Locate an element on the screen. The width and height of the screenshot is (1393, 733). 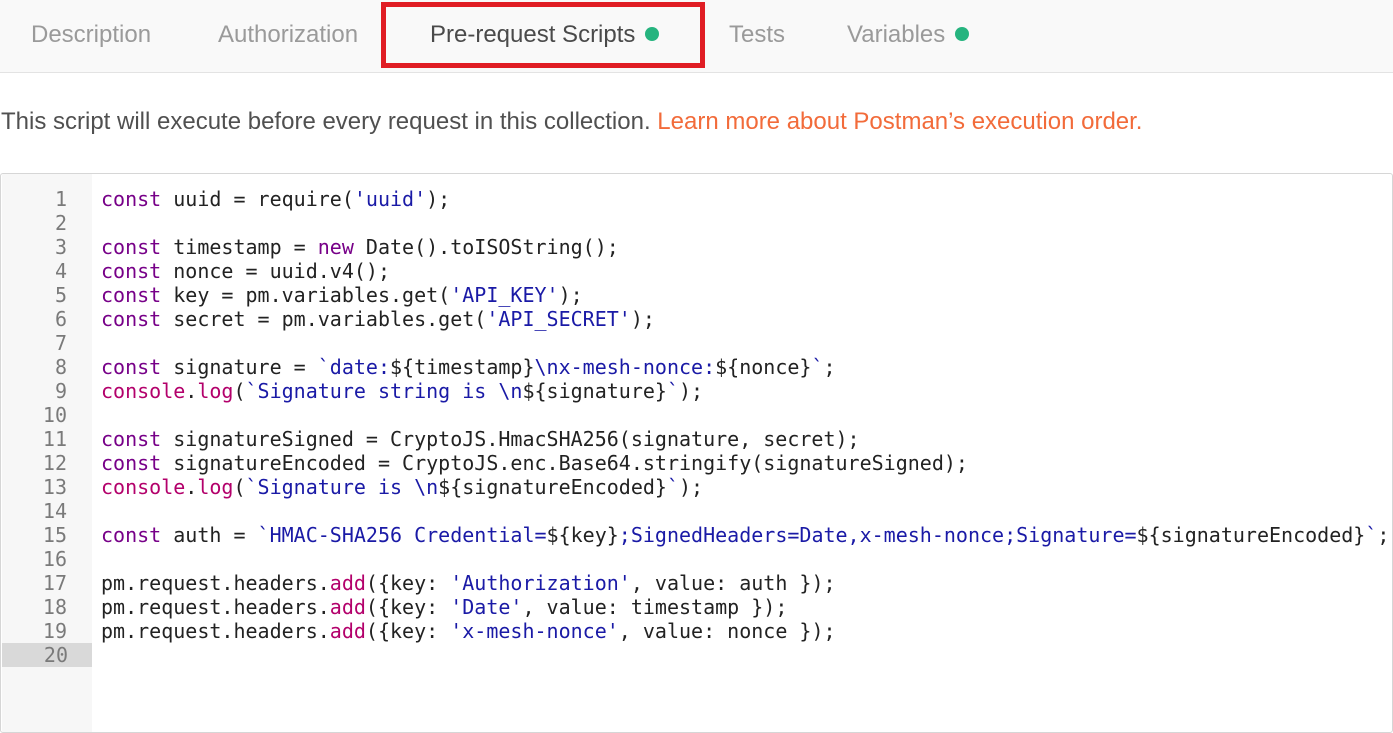
line-number: 15 is located at coordinates (54, 535).